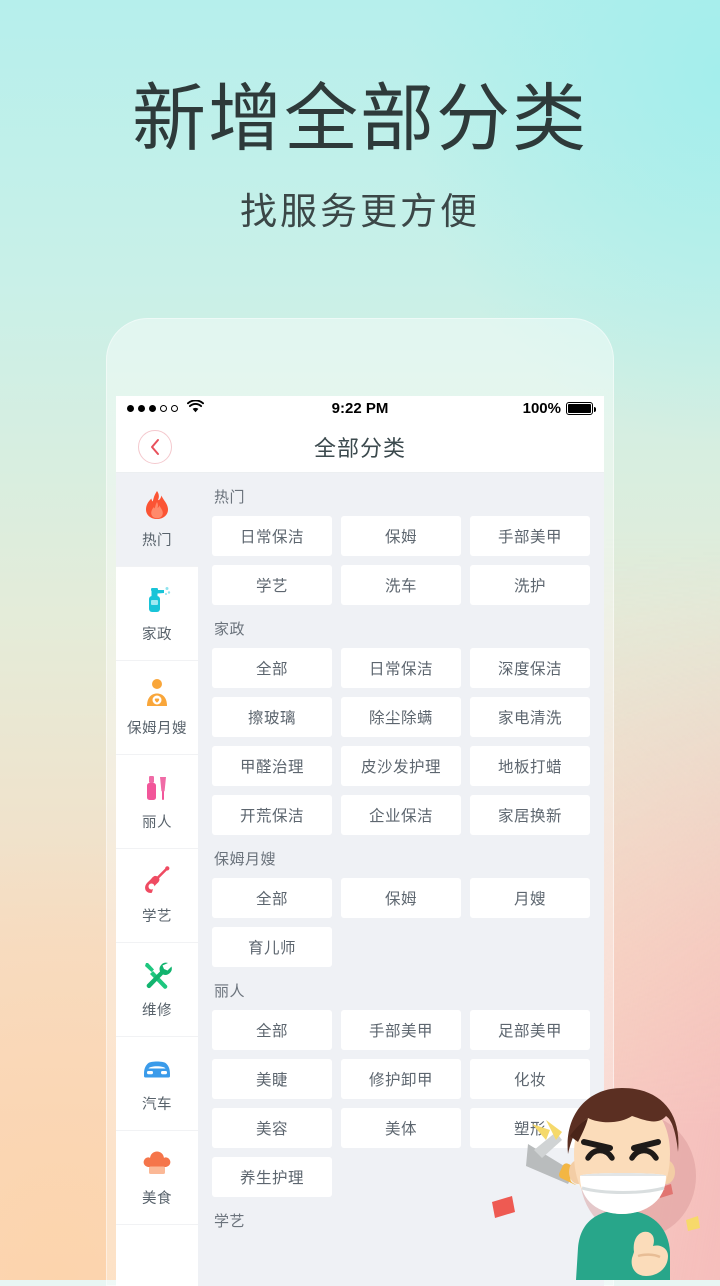  Describe the element at coordinates (272, 1079) in the screenshot. I see `category-chip: 美睫` at that location.